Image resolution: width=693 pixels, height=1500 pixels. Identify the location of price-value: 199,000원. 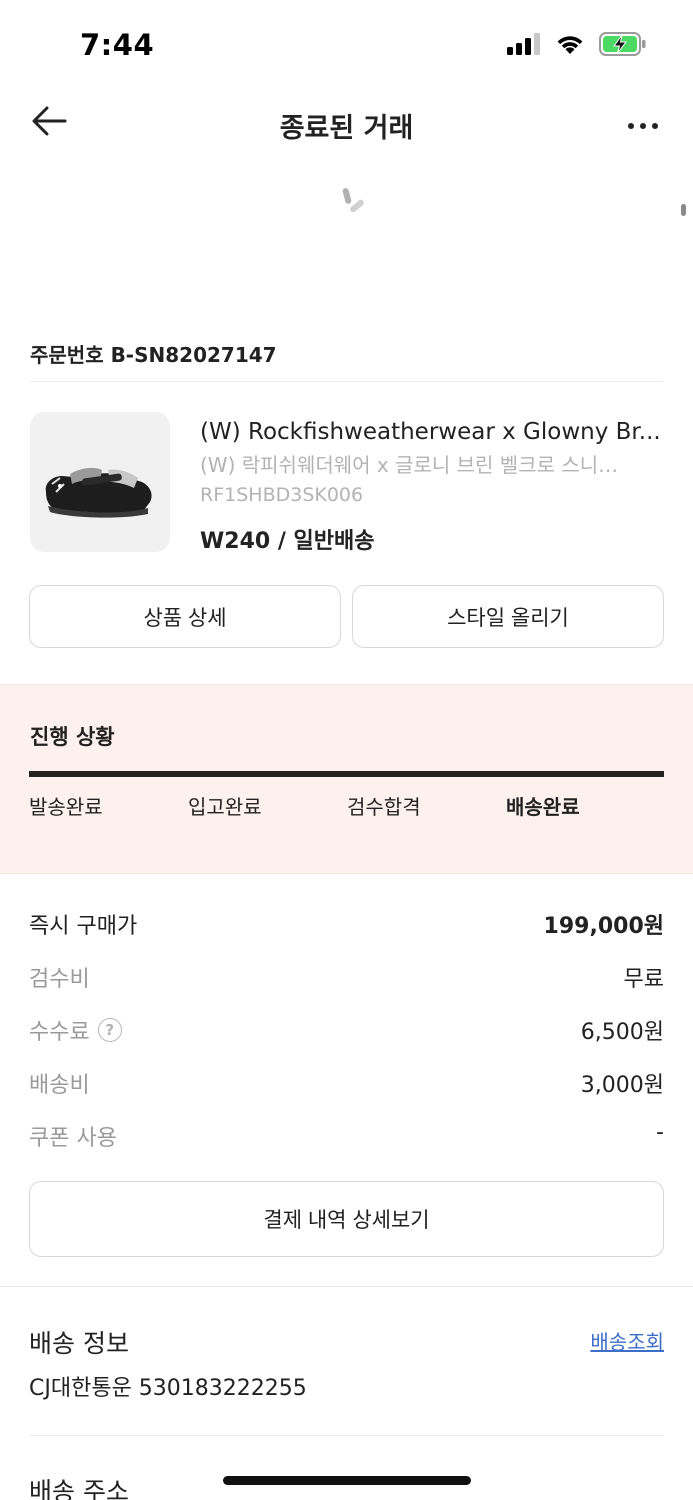
(603, 926).